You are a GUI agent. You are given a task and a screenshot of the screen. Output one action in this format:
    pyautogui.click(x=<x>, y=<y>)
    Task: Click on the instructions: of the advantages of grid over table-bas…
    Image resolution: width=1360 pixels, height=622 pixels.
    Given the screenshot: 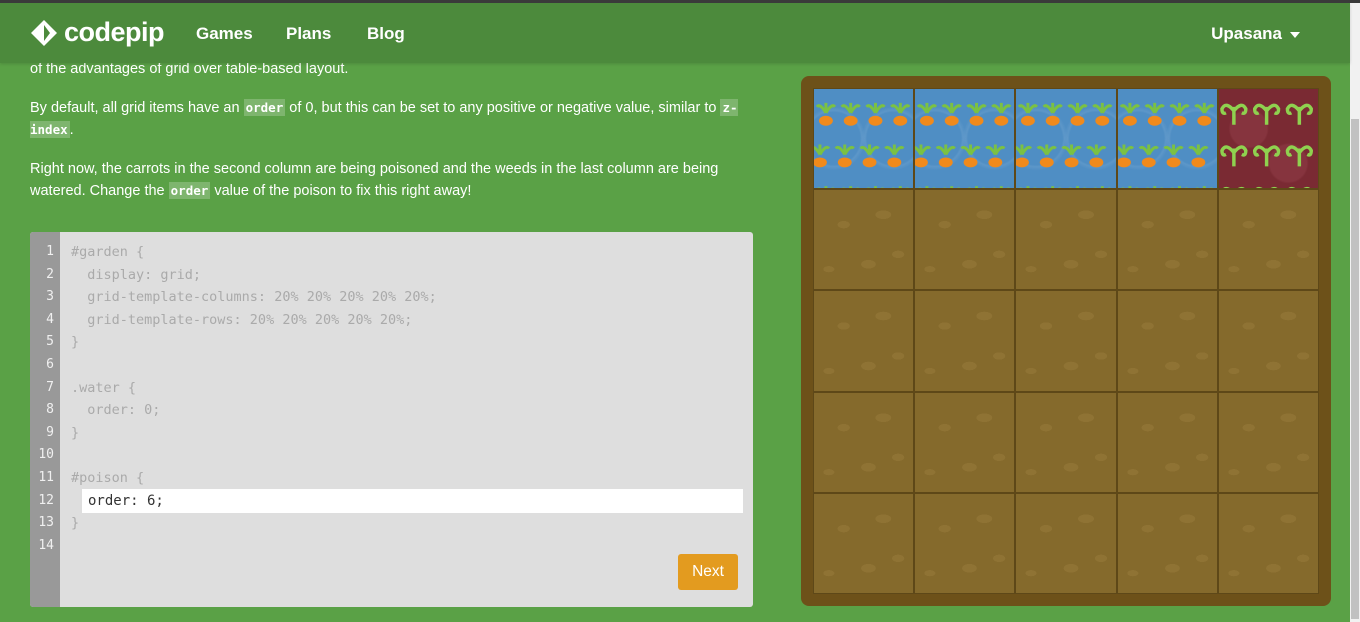 What is the action you would take?
    pyautogui.click(x=392, y=138)
    